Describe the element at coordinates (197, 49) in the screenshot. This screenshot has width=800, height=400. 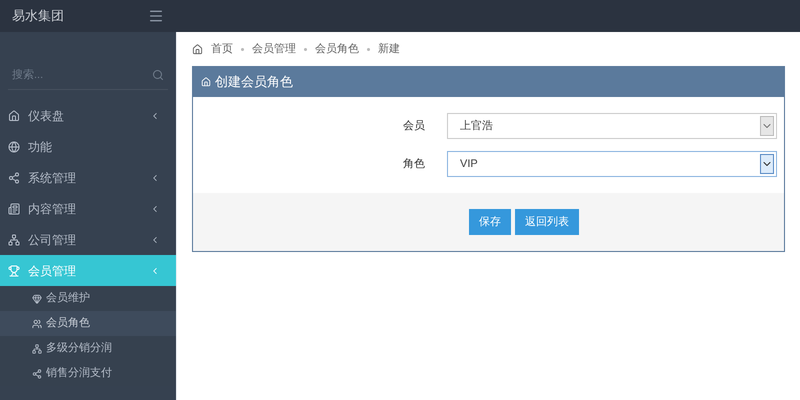
I see `home-icon` at that location.